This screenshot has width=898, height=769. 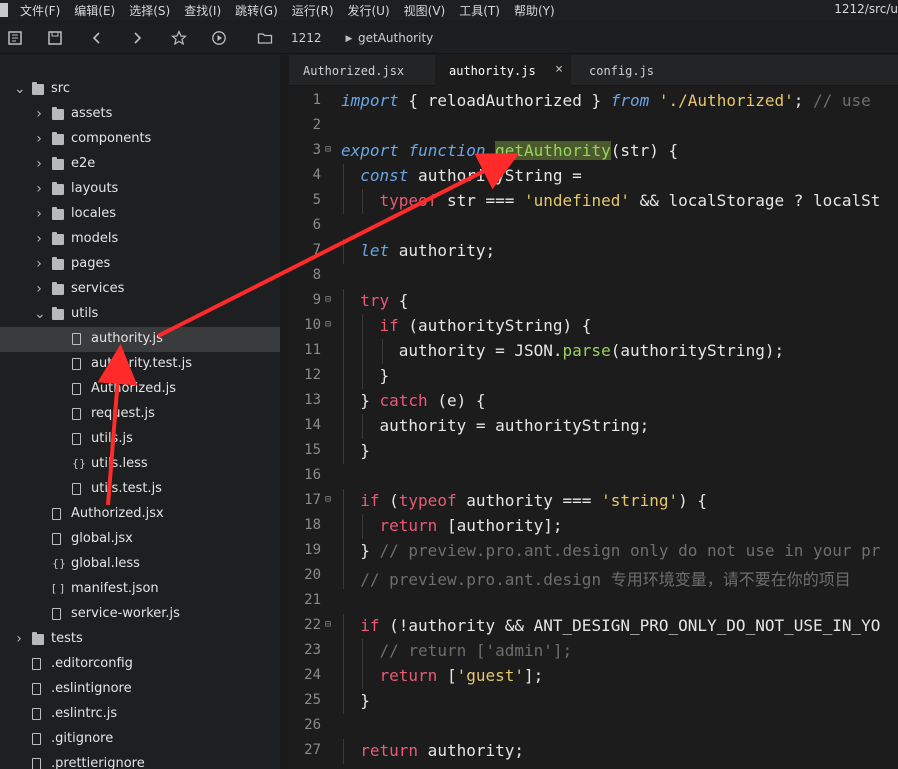 I want to click on tree-file: .eslintrc.js, so click(x=140, y=714).